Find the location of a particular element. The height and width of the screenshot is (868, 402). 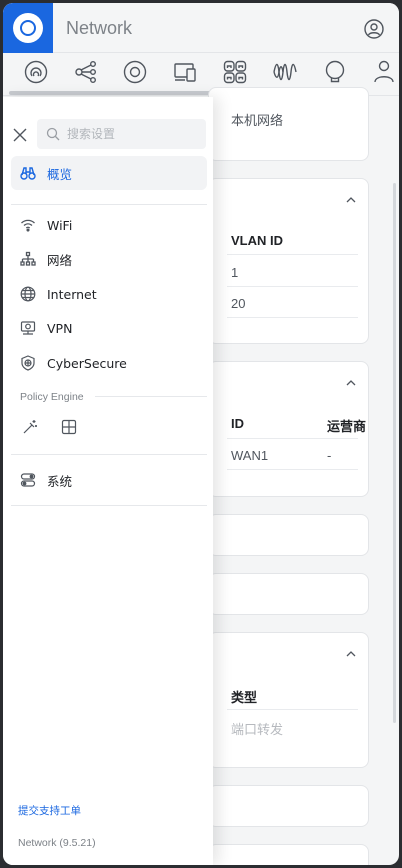

table-cell: - is located at coordinates (329, 455).